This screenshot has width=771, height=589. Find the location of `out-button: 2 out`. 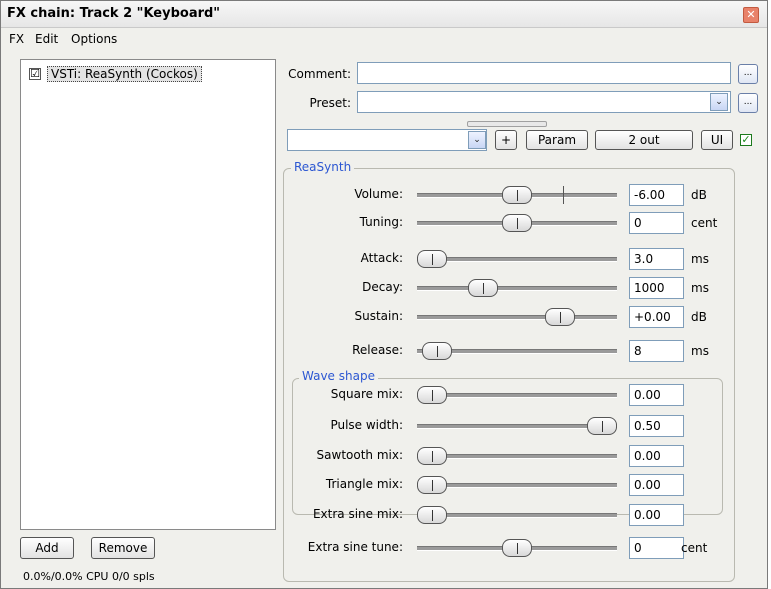

out-button: 2 out is located at coordinates (644, 140).